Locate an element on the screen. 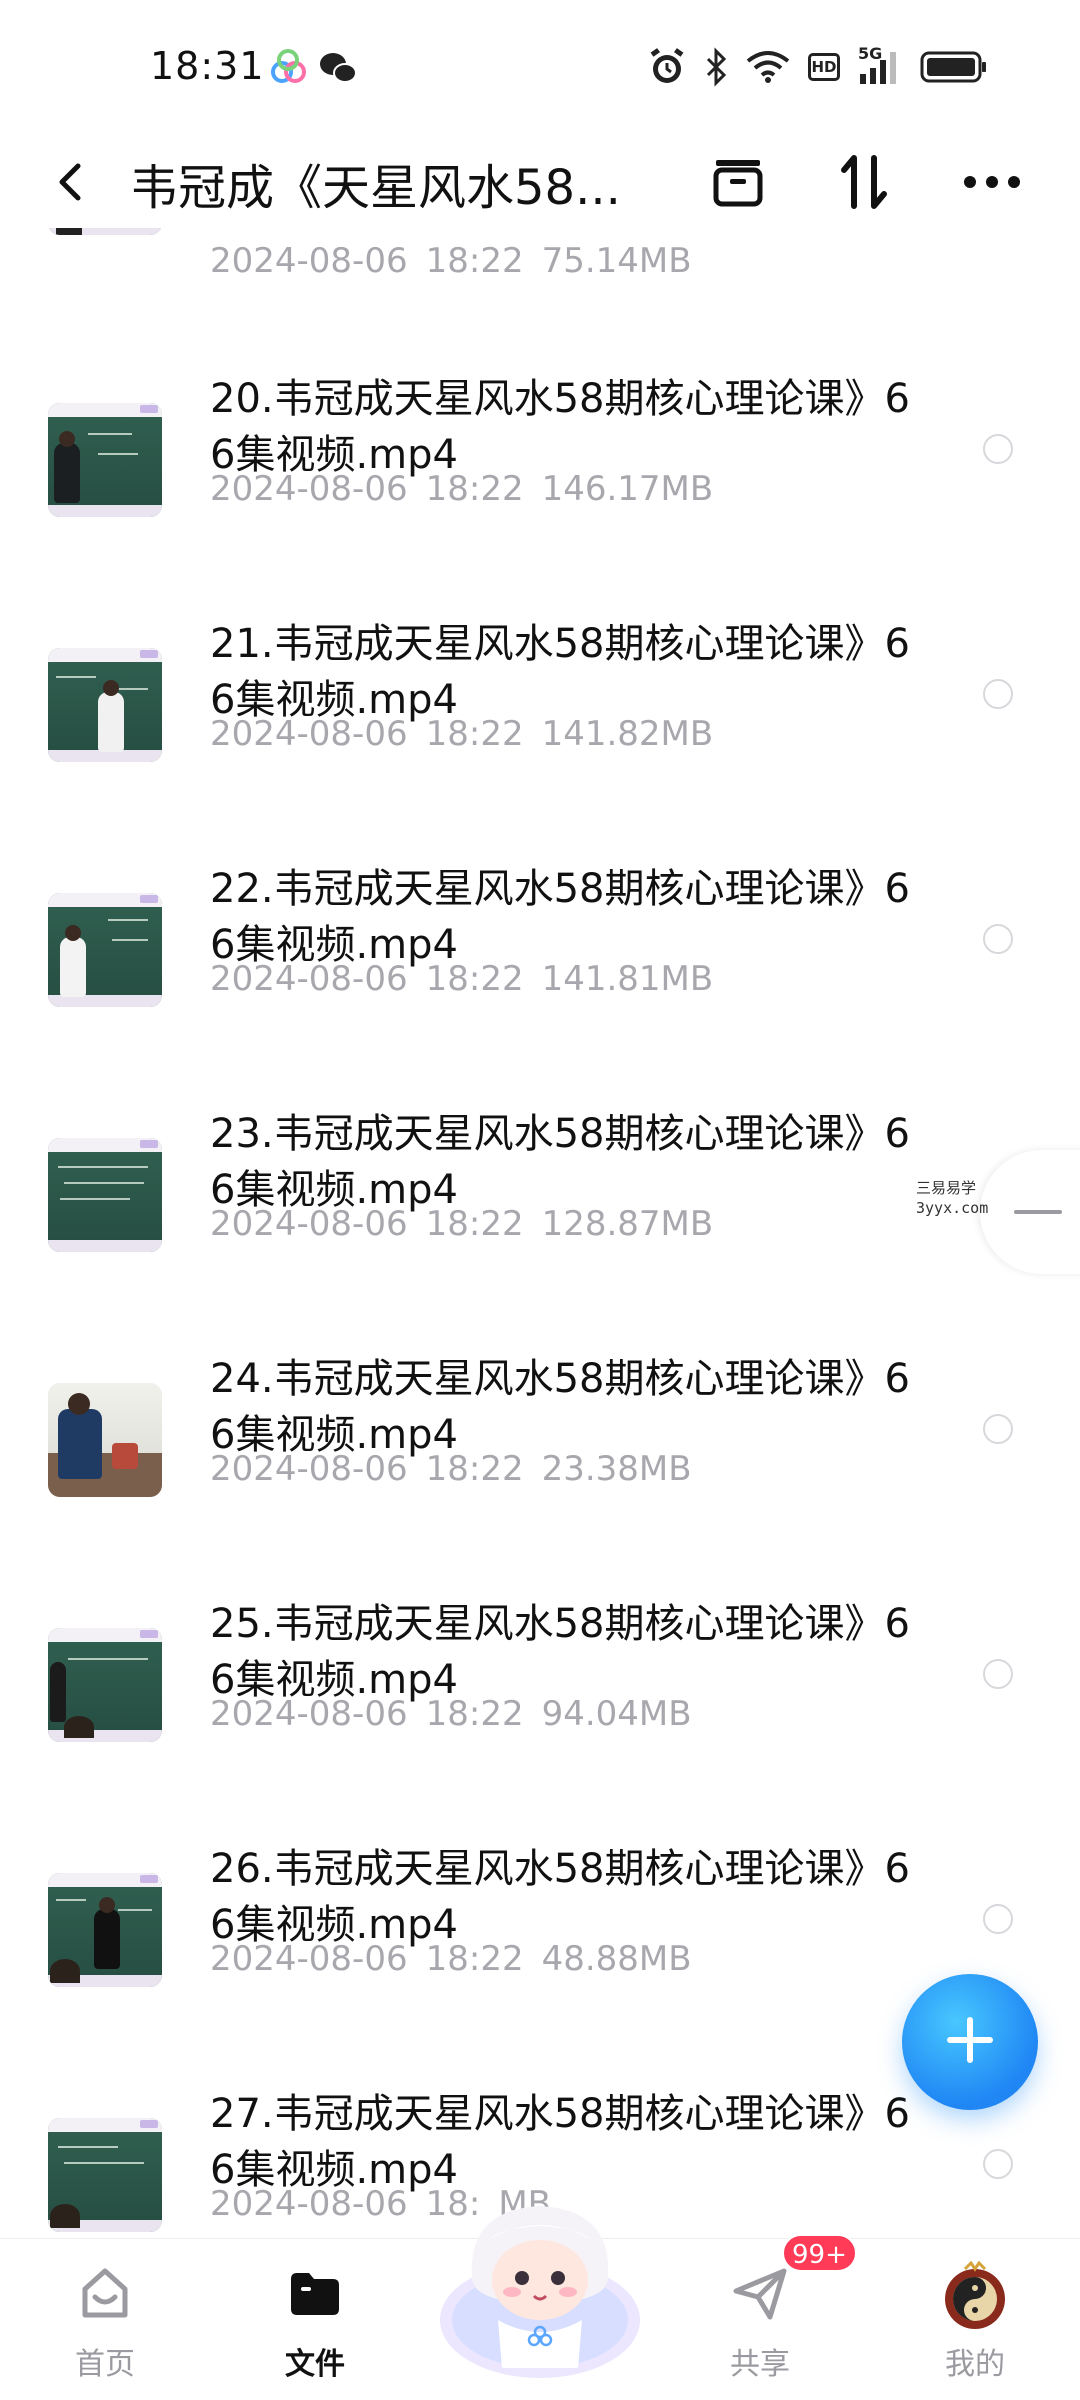 The image size is (1080, 2400). file-size: 141.81MB is located at coordinates (627, 979).